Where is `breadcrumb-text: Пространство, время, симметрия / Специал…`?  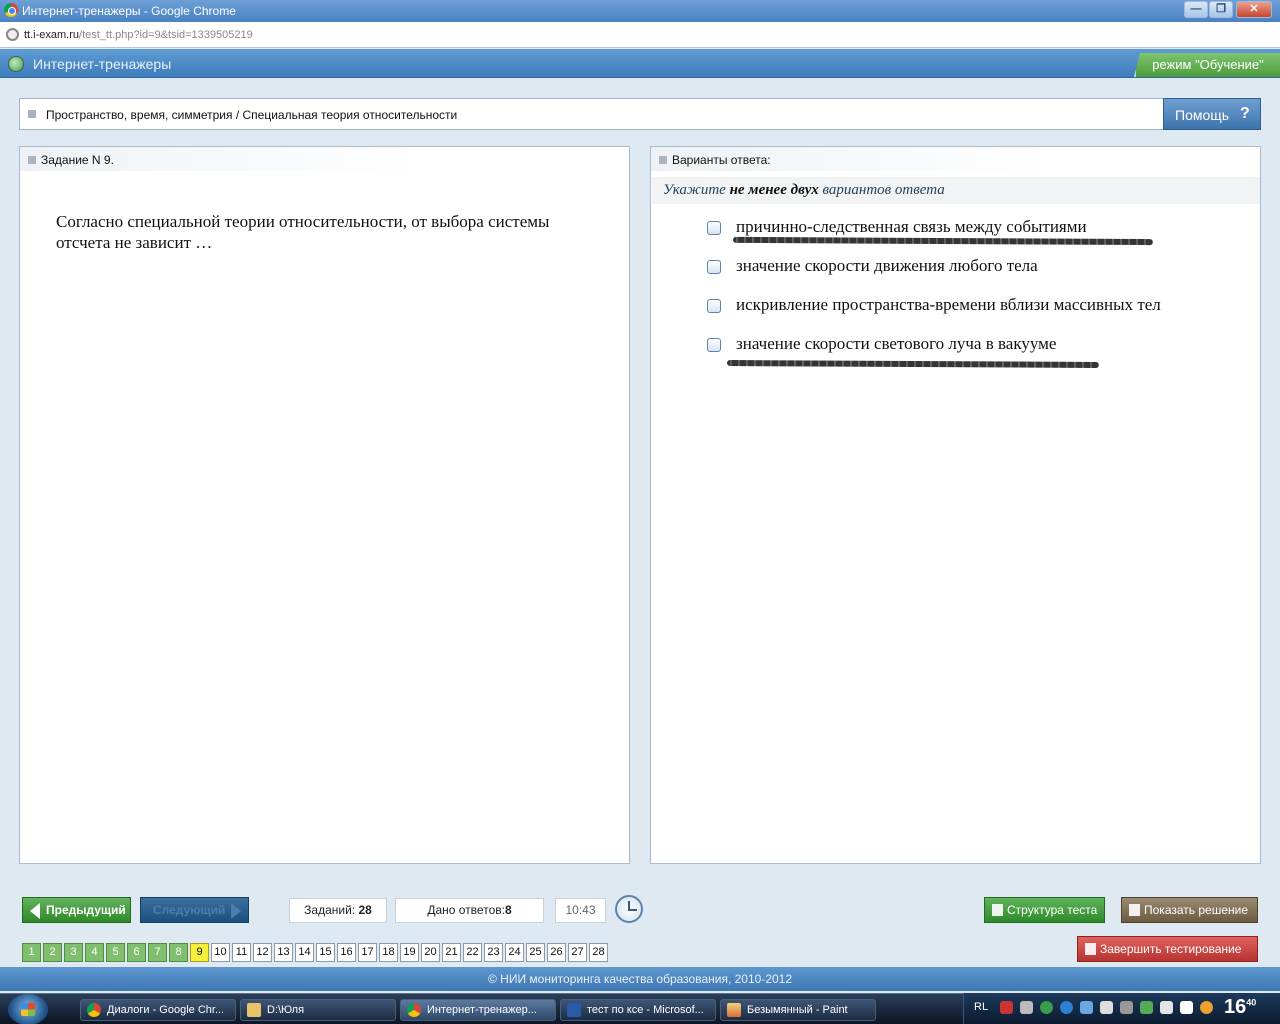
breadcrumb-text: Пространство, время, симметрия / Специал… is located at coordinates (252, 115).